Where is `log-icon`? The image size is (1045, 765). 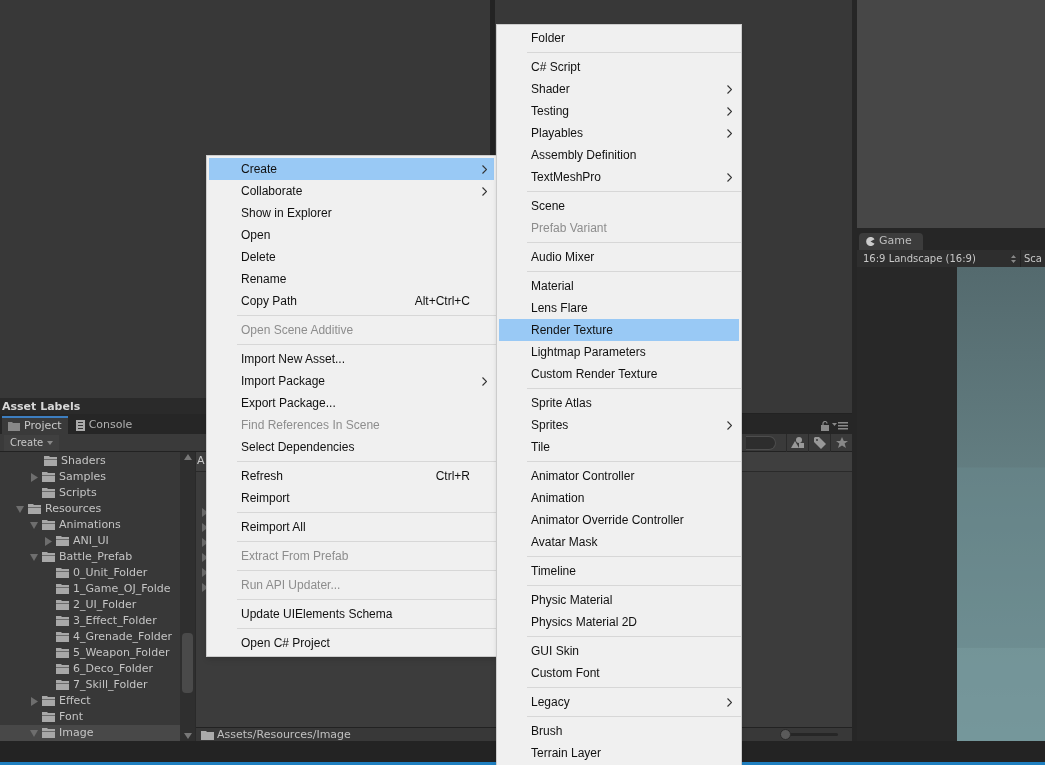 log-icon is located at coordinates (80, 425).